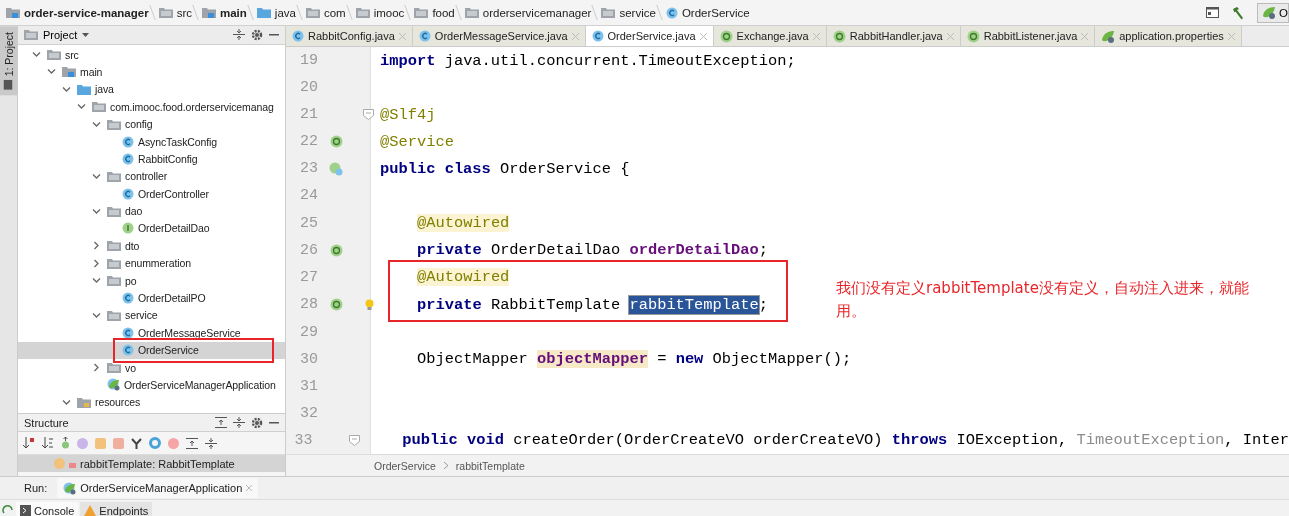  What do you see at coordinates (1168, 36) in the screenshot?
I see `editor-tab: application.properties` at bounding box center [1168, 36].